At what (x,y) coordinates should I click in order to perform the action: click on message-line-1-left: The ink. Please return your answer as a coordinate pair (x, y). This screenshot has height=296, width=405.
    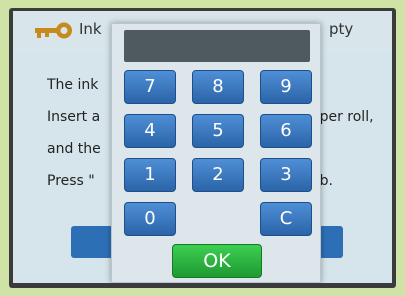
    Looking at the image, I should click on (73, 85).